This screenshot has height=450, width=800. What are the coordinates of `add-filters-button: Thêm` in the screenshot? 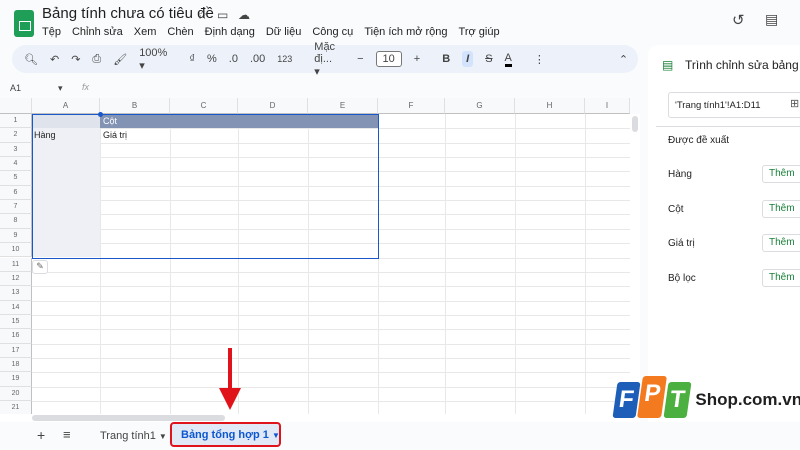 It's located at (781, 278).